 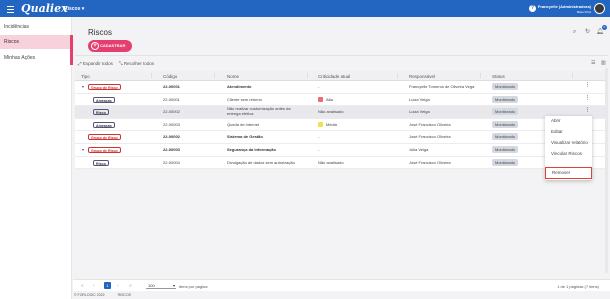 What do you see at coordinates (430, 137) in the screenshot?
I see `cell-responsavel: José Francisco Oliveira` at bounding box center [430, 137].